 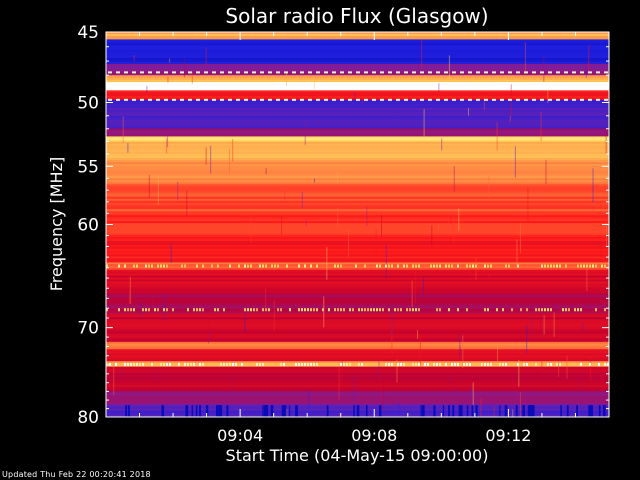 What do you see at coordinates (88, 167) in the screenshot?
I see `y-tick-label: 55` at bounding box center [88, 167].